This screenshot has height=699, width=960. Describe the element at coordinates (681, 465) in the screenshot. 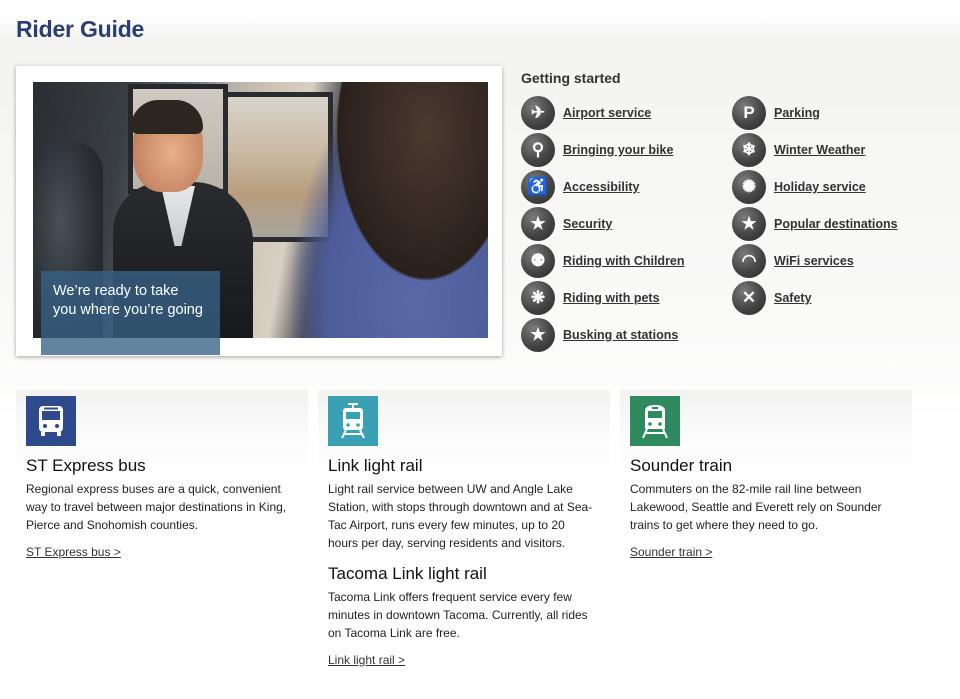

I see `card-title: Sounder train` at that location.